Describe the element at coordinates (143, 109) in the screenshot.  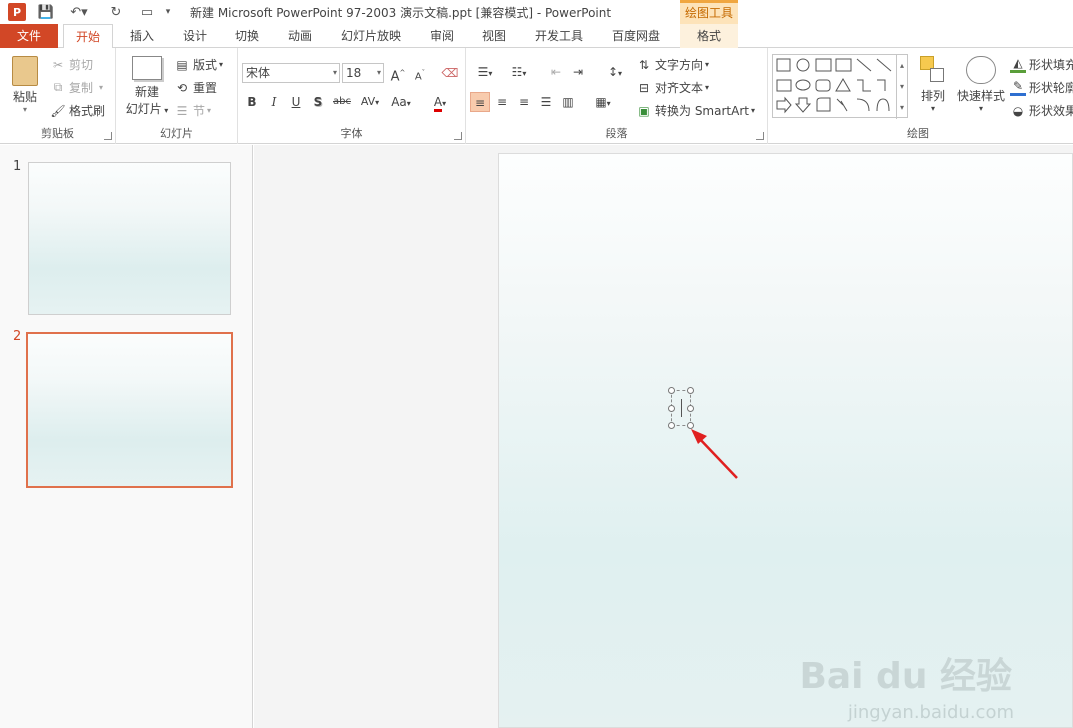
I see `new-slide-label-2: 幻灯片` at that location.